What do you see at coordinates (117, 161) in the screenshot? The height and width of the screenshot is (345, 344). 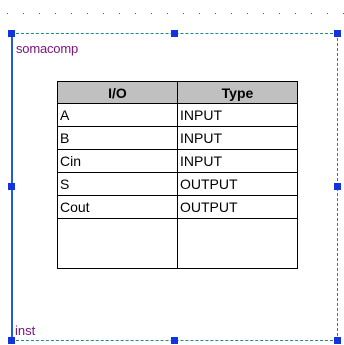 I see `port-io-cell: Cin` at bounding box center [117, 161].